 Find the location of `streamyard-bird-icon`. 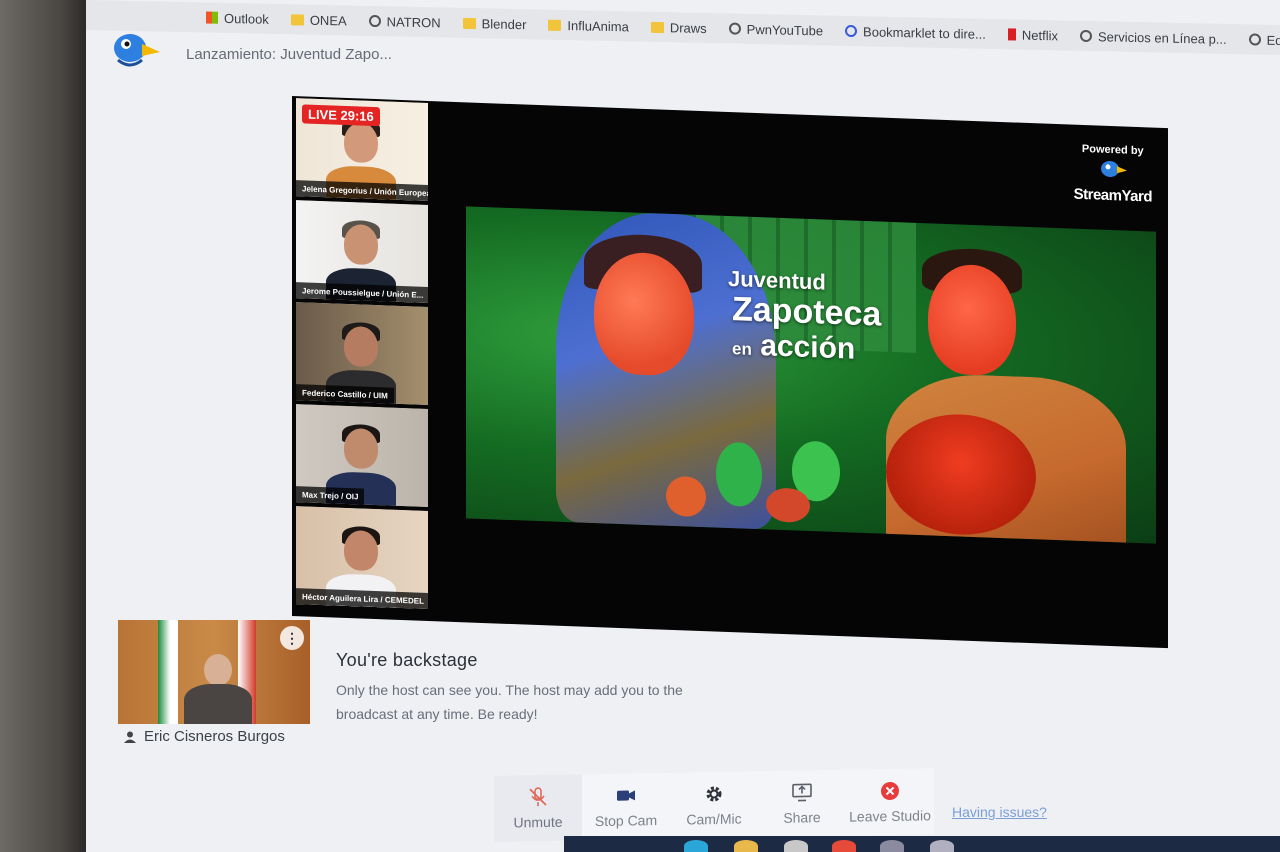

streamyard-bird-icon is located at coordinates (1113, 168).